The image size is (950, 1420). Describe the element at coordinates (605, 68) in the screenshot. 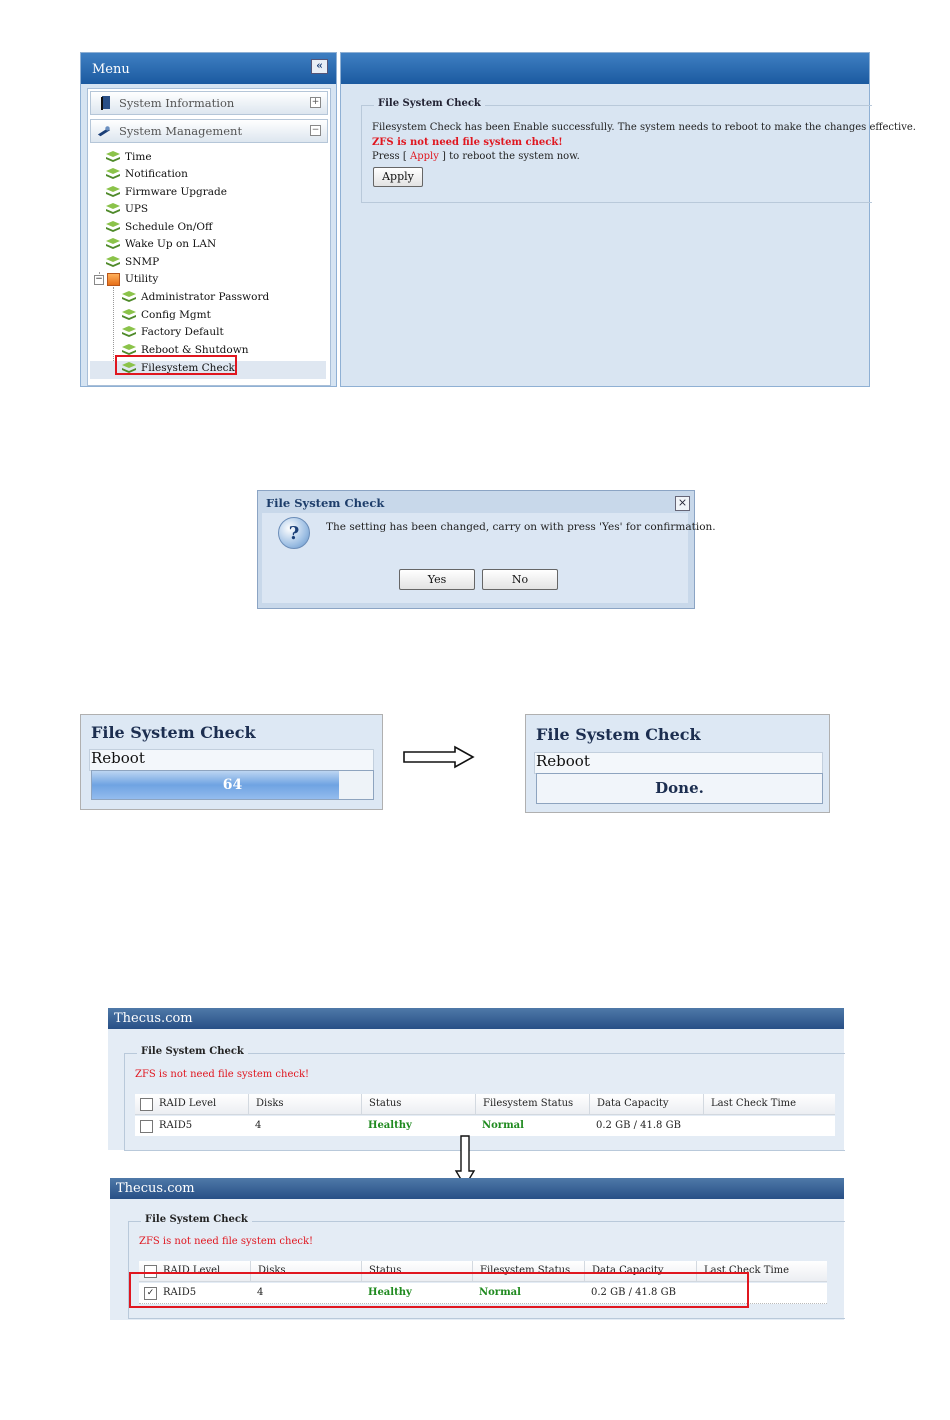

I see `content-panel-header` at that location.